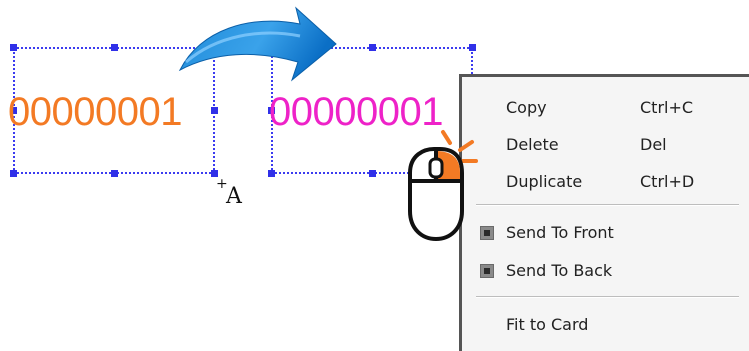 The height and width of the screenshot is (351, 749). What do you see at coordinates (605, 145) in the screenshot?
I see `menu-item-delete: Delete Del` at bounding box center [605, 145].